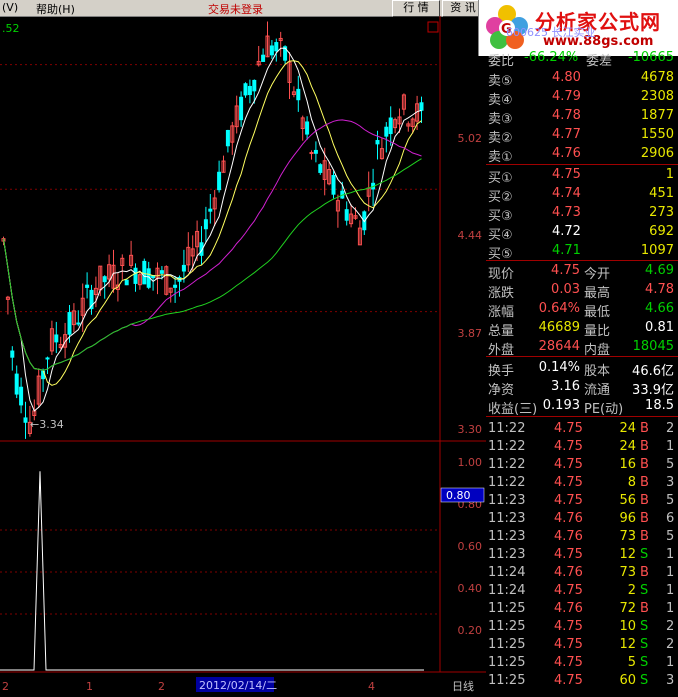 The width and height of the screenshot is (678, 697). Describe the element at coordinates (565, 270) in the screenshot. I see `stat-value: 4.75` at that location.